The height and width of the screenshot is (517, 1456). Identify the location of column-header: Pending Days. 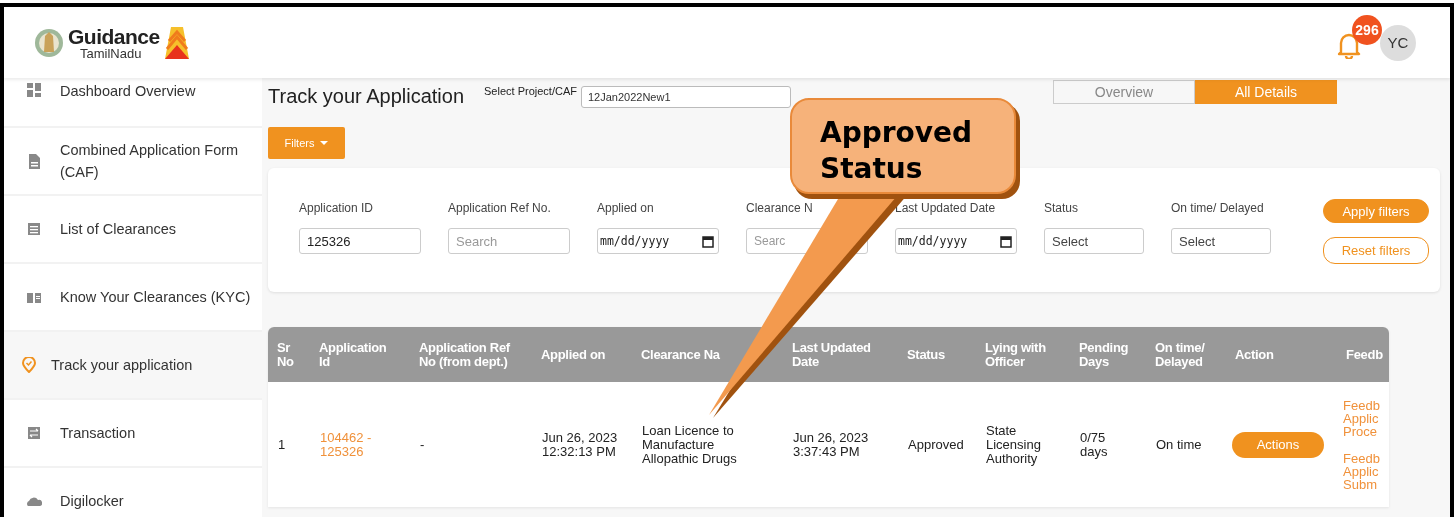
(1104, 354).